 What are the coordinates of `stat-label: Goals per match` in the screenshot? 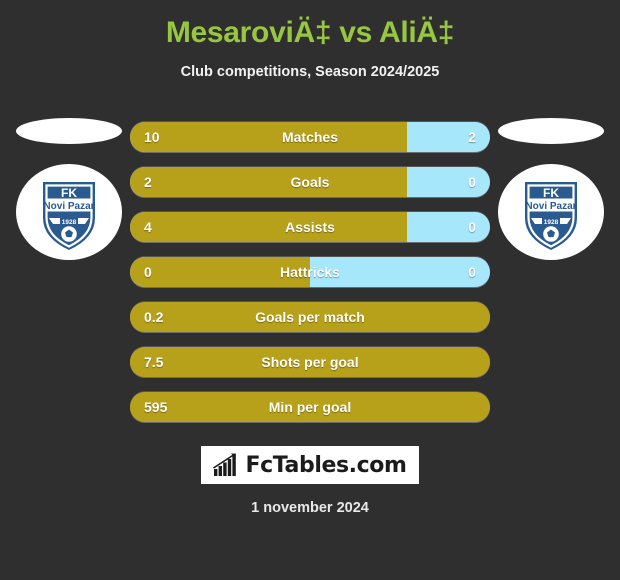 It's located at (310, 317).